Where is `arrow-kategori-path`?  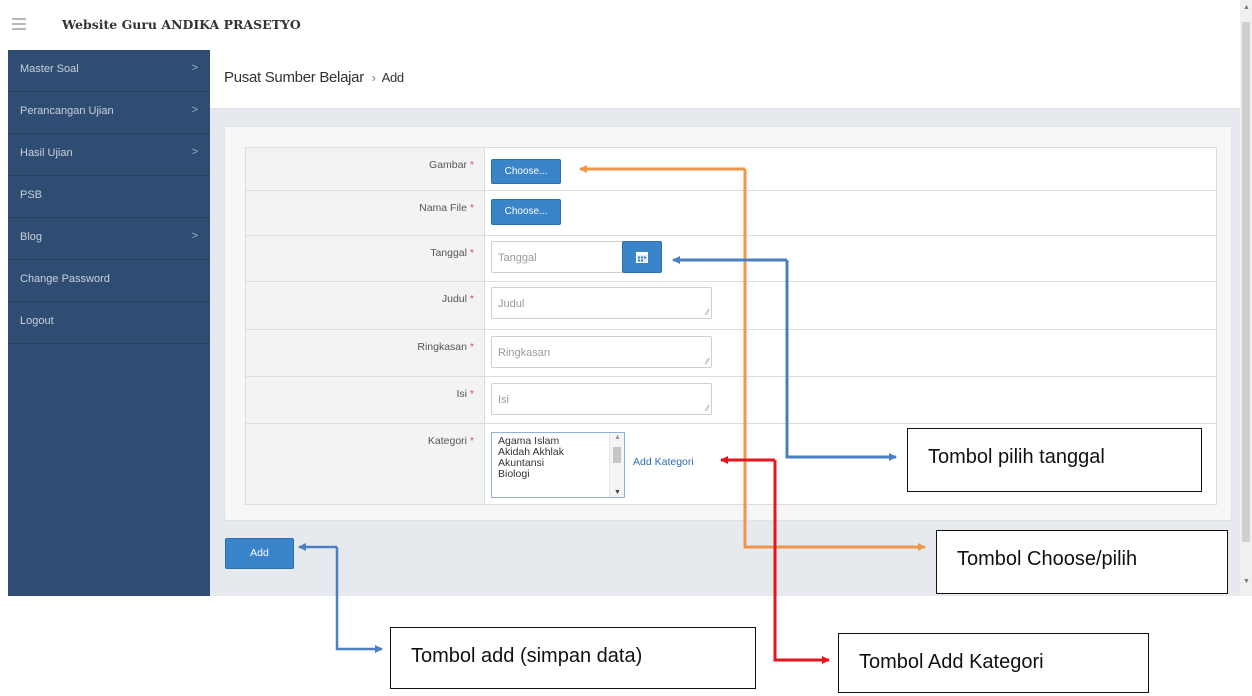 arrow-kategori-path is located at coordinates (801, 562).